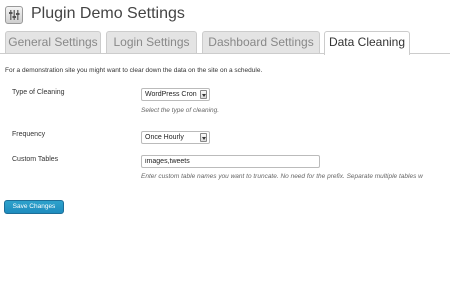 This screenshot has height=286, width=450. Describe the element at coordinates (14, 15) in the screenshot. I see `settings-sliders-icon` at that location.